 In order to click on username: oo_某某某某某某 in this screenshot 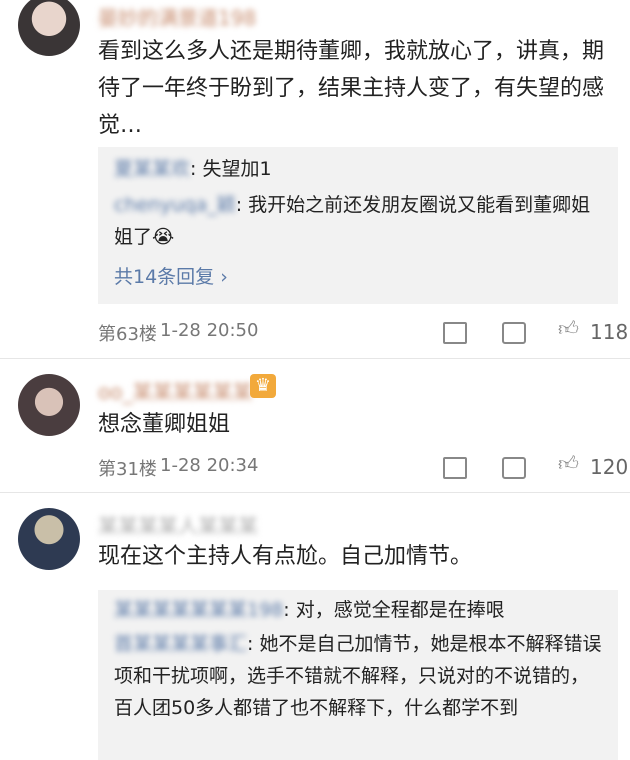, I will do `click(175, 390)`.